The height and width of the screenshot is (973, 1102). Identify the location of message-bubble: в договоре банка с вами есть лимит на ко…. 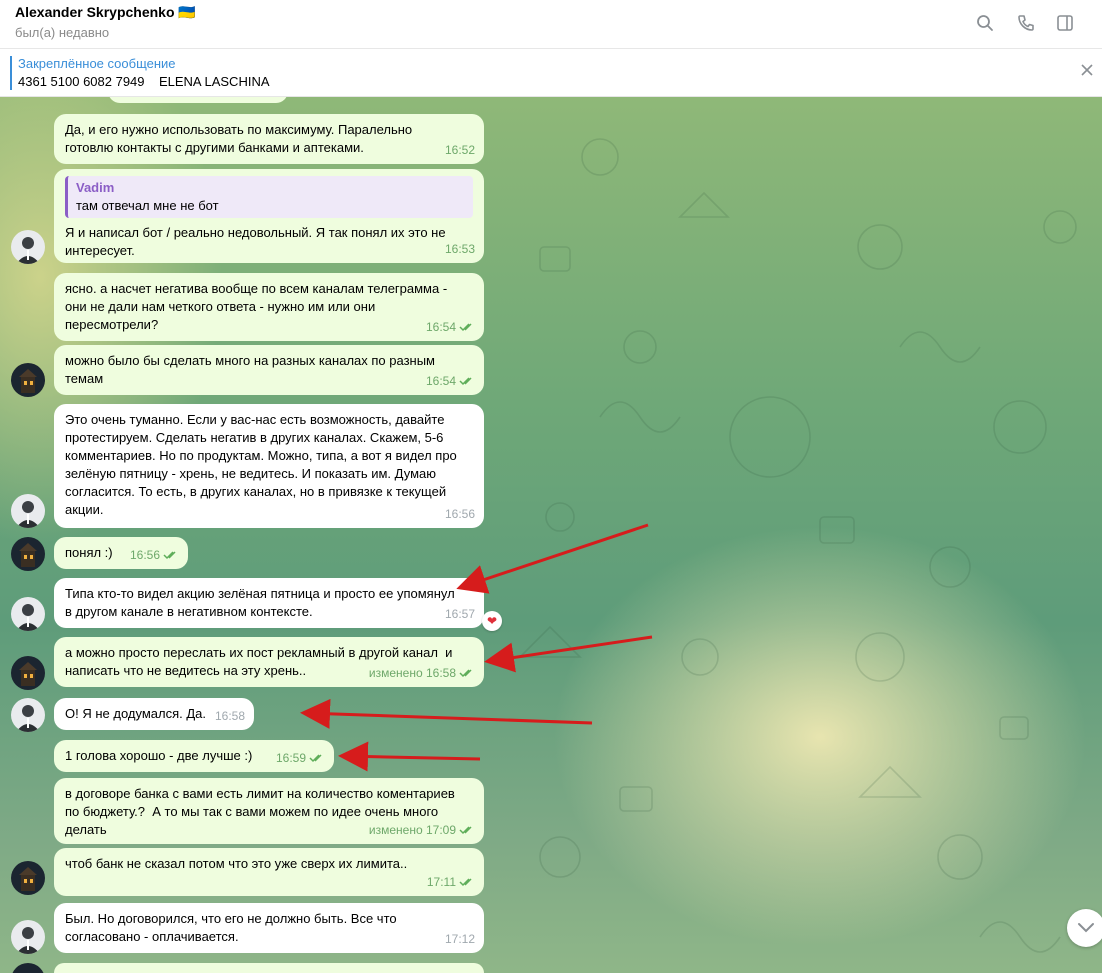
(269, 811).